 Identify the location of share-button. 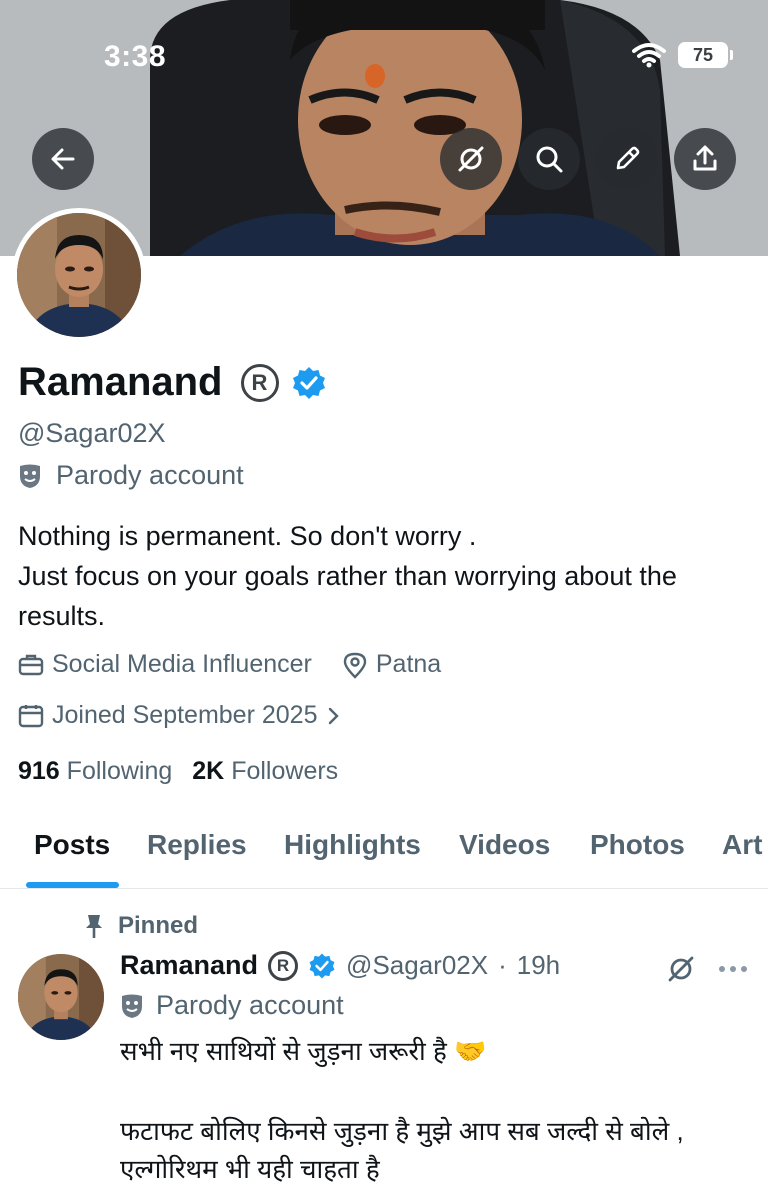
(705, 159).